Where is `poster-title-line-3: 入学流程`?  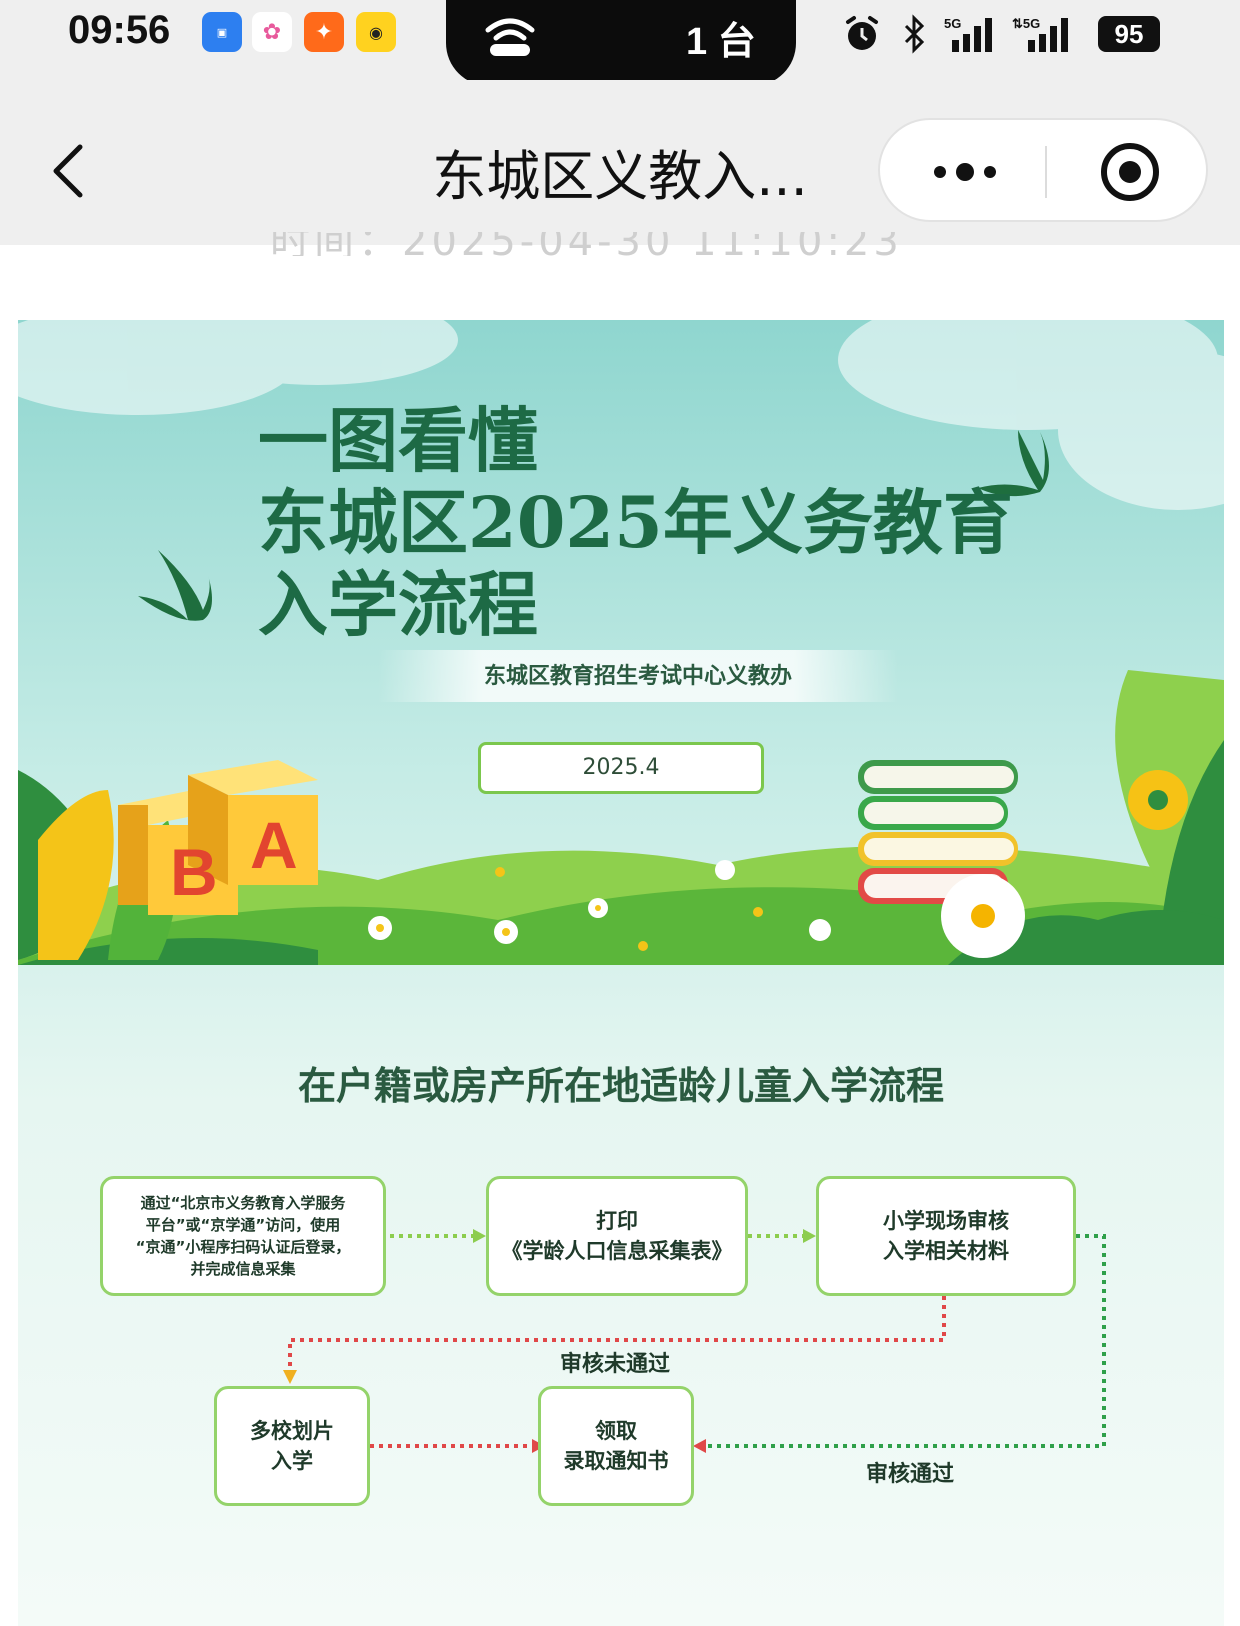
poster-title-line-3: 入学流程 is located at coordinates (398, 604).